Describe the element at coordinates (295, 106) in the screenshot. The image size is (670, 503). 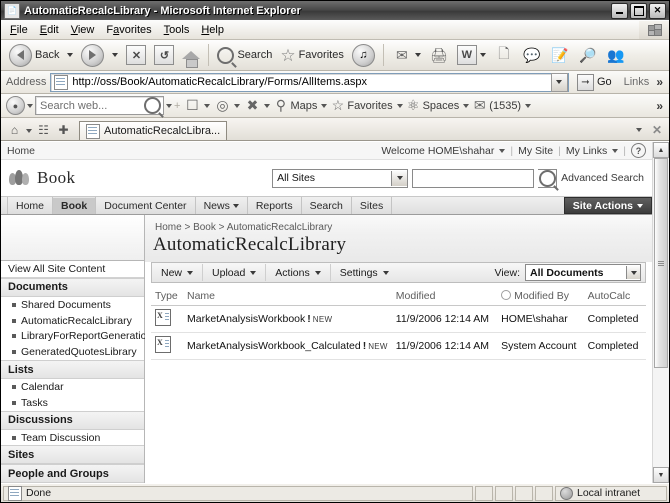
I see `maps-button: ⚲ Maps` at that location.